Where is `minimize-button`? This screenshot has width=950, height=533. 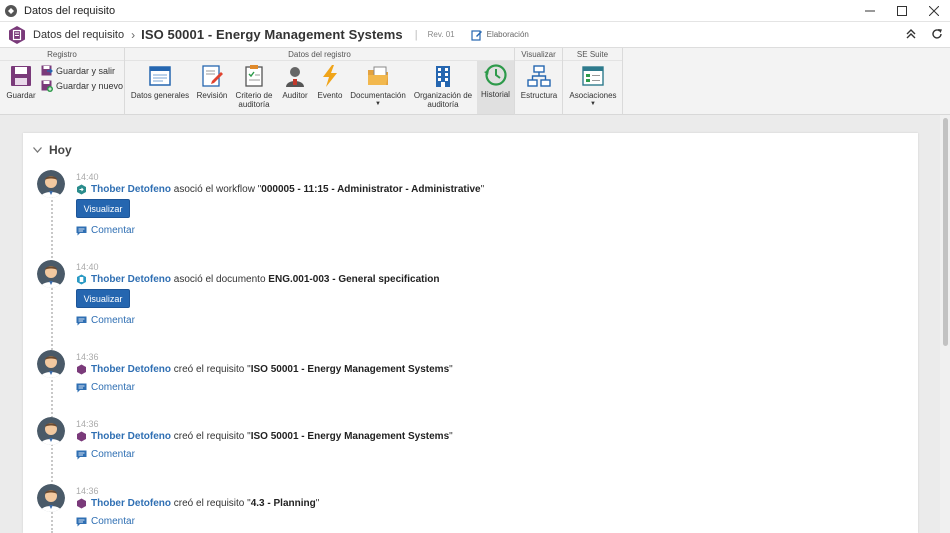
minimize-button is located at coordinates (870, 11).